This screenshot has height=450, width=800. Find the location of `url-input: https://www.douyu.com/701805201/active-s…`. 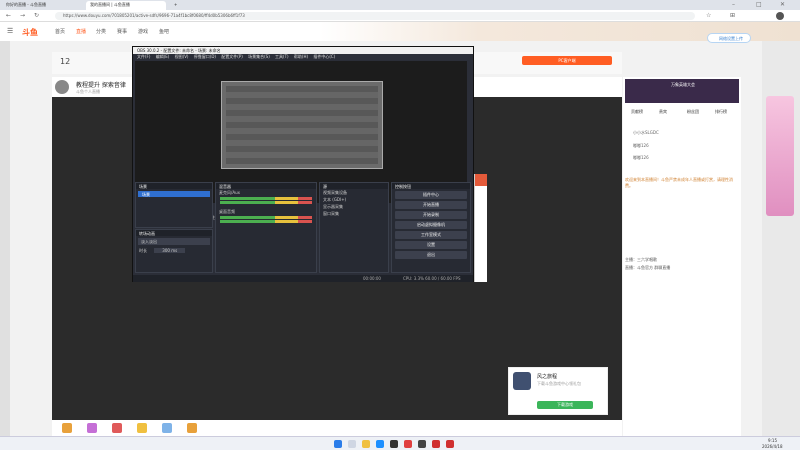

url-input: https://www.douyu.com/701805201/active-s… is located at coordinates (375, 16).